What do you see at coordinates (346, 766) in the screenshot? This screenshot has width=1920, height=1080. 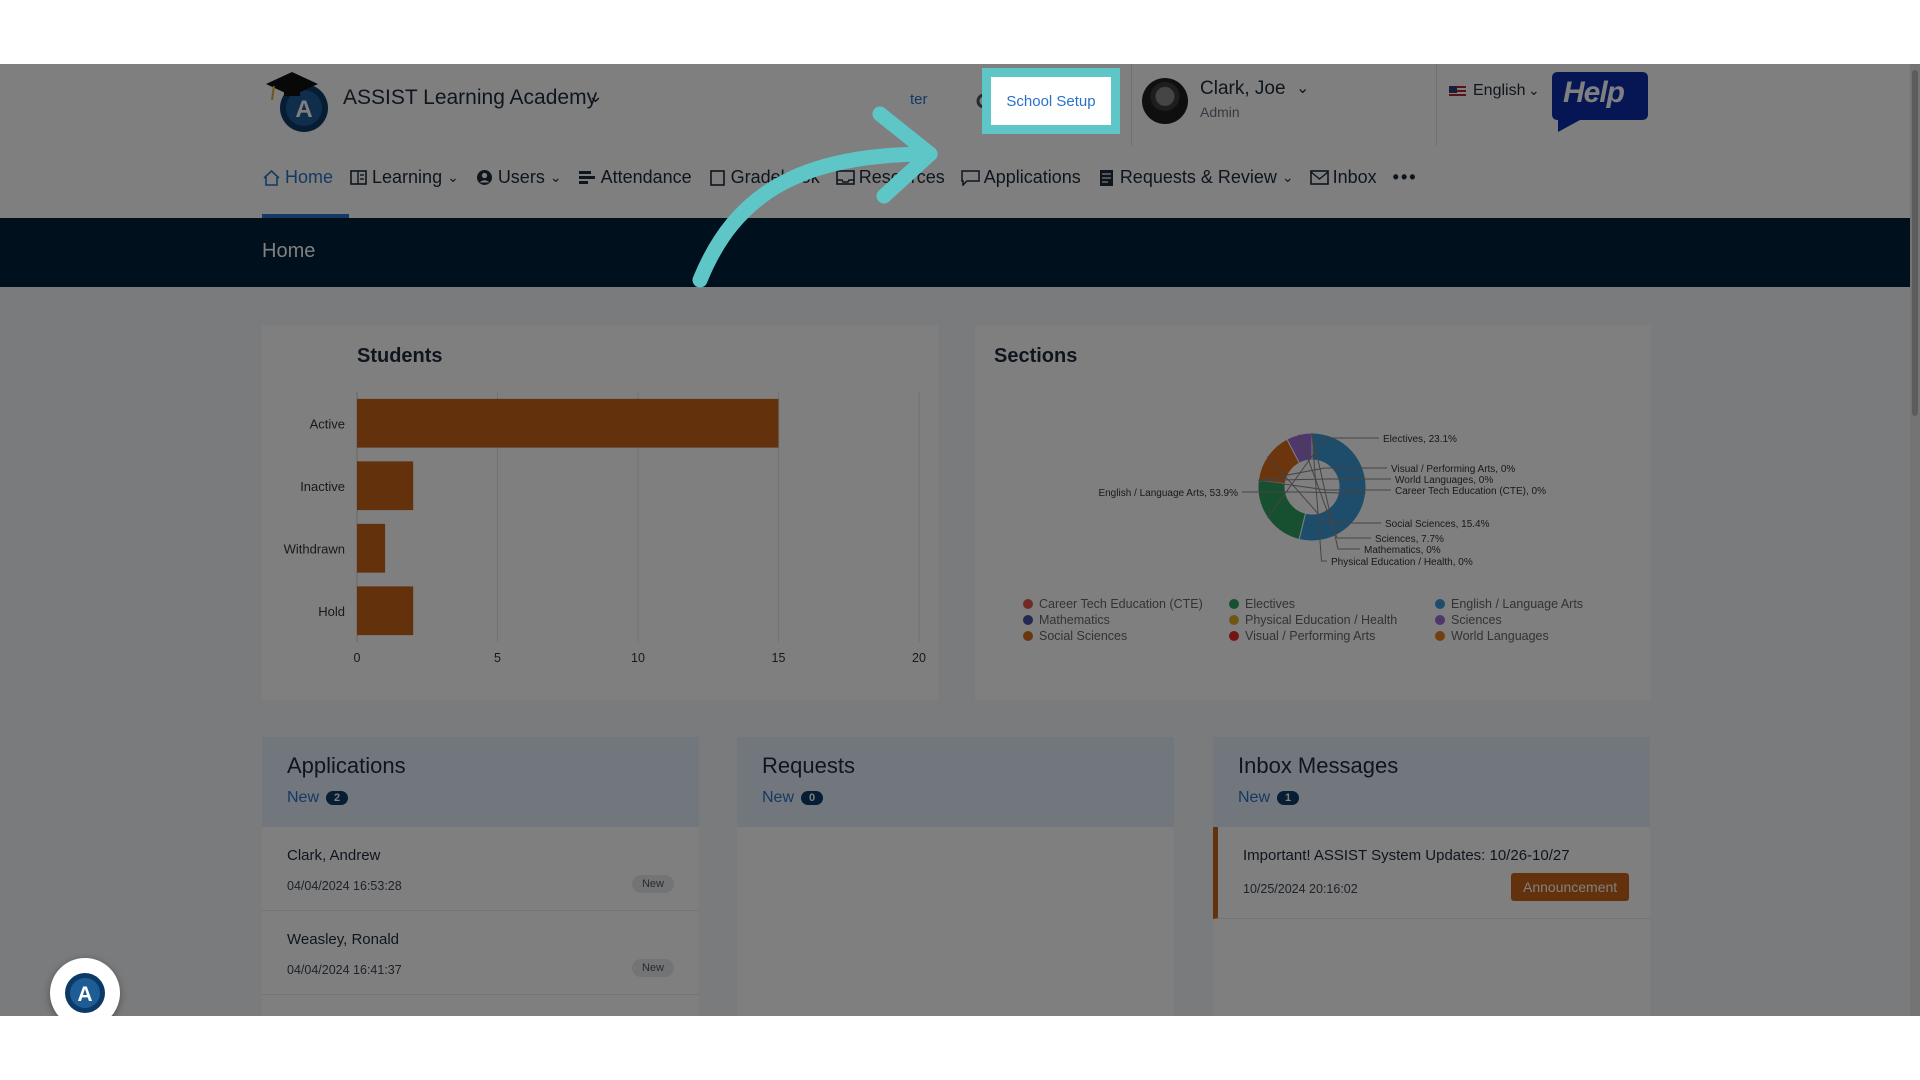 I see `applications-title: Applications` at bounding box center [346, 766].